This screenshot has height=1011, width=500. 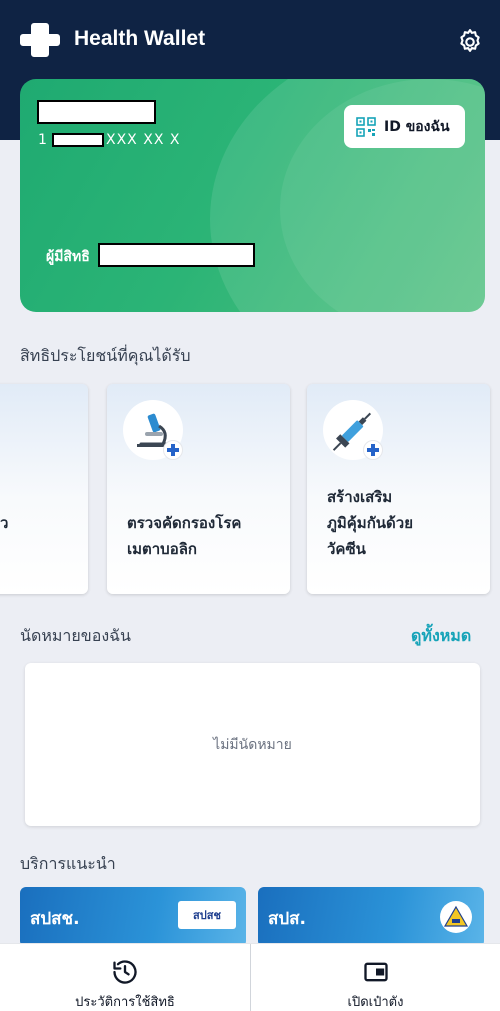 I want to click on services-section-title: บริการแนะนำ, so click(x=68, y=863).